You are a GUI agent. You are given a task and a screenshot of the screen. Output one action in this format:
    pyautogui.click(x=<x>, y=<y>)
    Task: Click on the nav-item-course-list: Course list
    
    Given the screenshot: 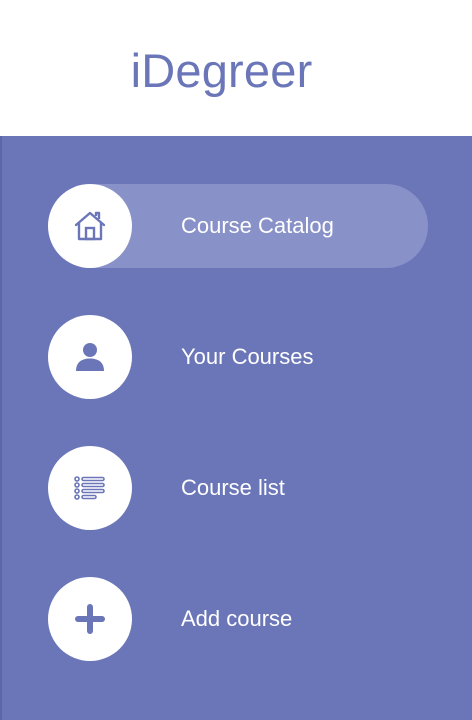 What is the action you would take?
    pyautogui.click(x=238, y=488)
    